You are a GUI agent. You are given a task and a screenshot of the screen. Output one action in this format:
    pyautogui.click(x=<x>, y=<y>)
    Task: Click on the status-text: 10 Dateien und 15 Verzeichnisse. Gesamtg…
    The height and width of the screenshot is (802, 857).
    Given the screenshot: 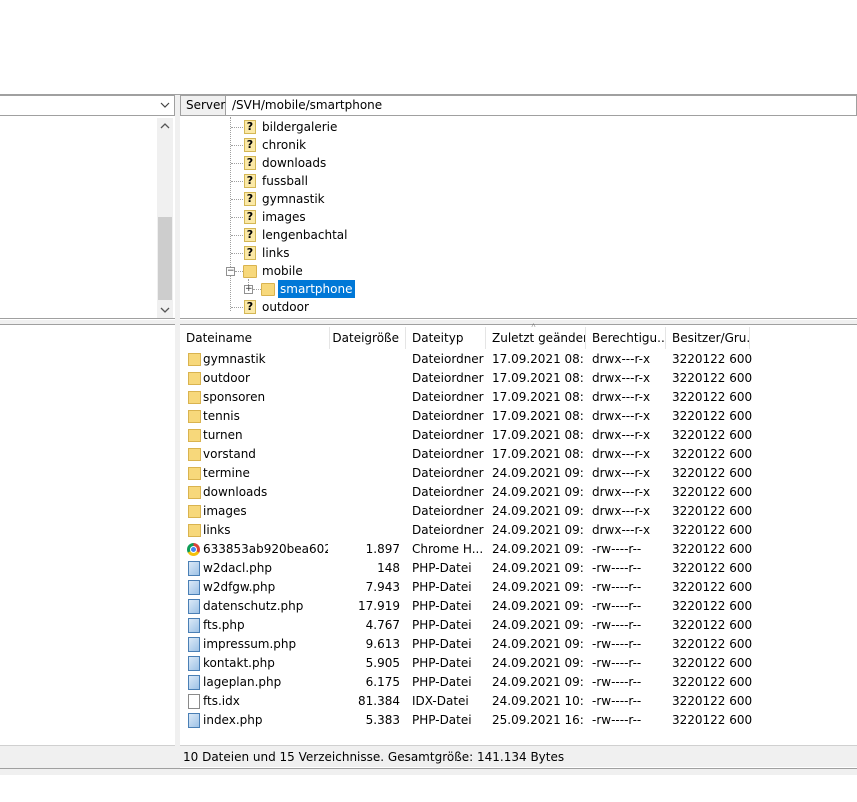 What is the action you would take?
    pyautogui.click(x=374, y=757)
    